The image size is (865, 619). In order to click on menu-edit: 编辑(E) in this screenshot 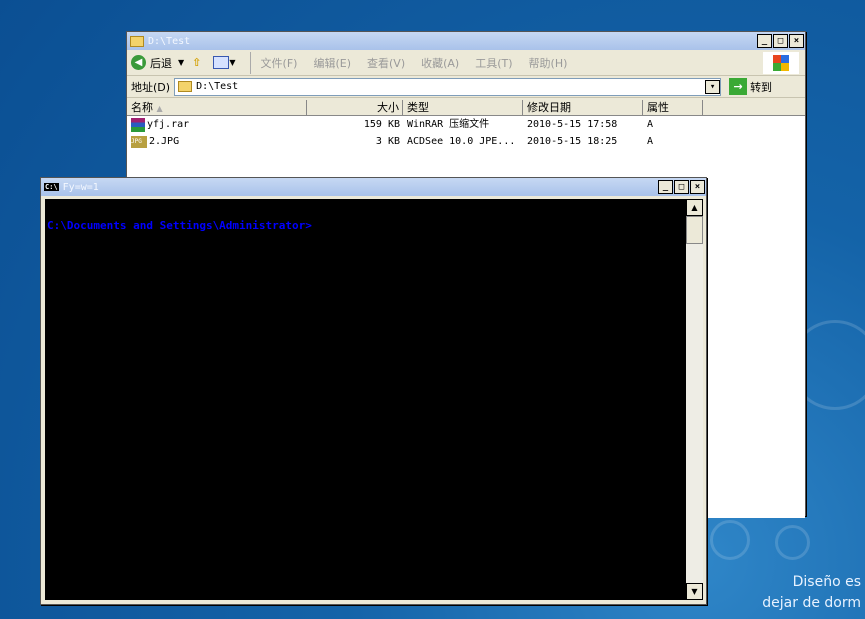, I will do `click(332, 63)`.